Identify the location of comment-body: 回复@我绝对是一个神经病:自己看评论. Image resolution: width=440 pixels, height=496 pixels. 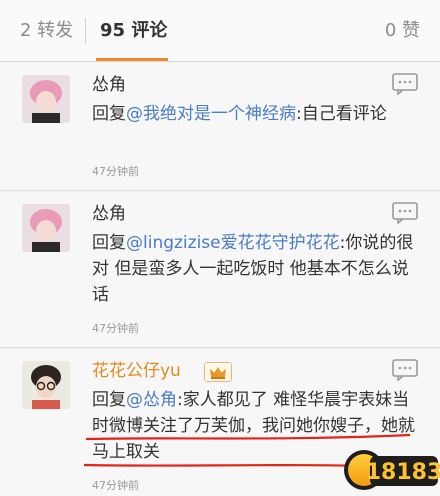
(257, 114).